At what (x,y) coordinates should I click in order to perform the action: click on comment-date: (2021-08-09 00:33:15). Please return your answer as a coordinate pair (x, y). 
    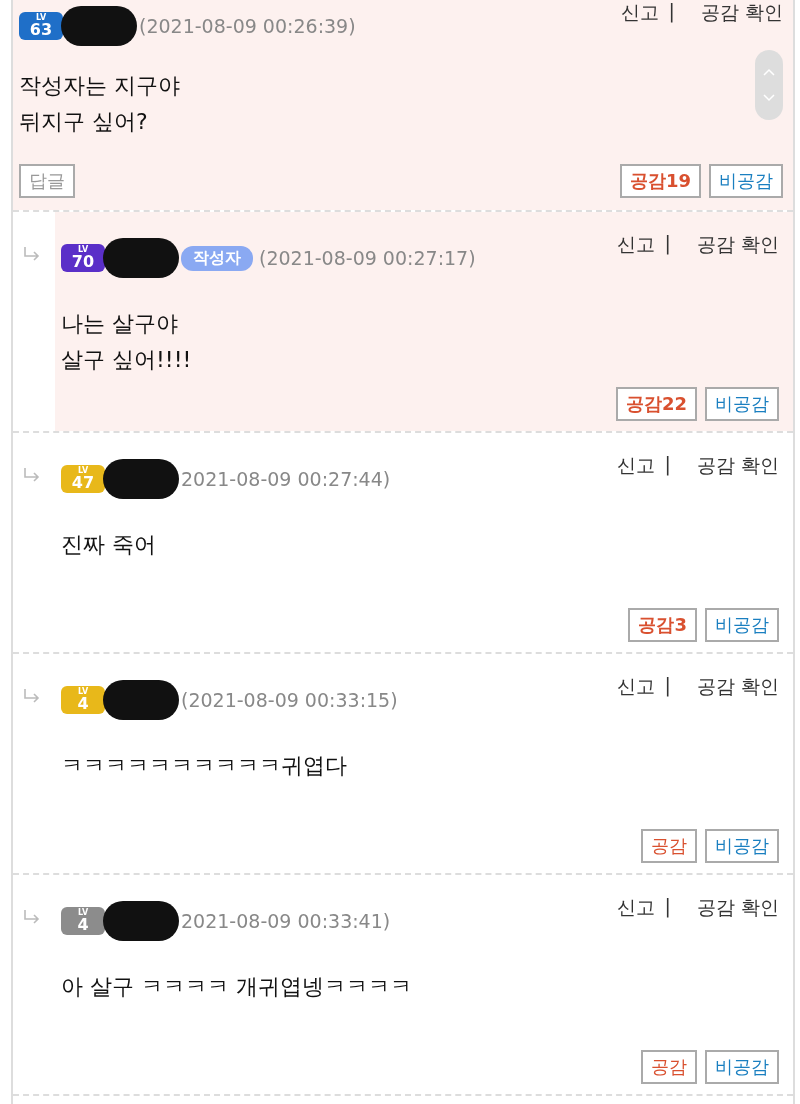
    Looking at the image, I should click on (289, 700).